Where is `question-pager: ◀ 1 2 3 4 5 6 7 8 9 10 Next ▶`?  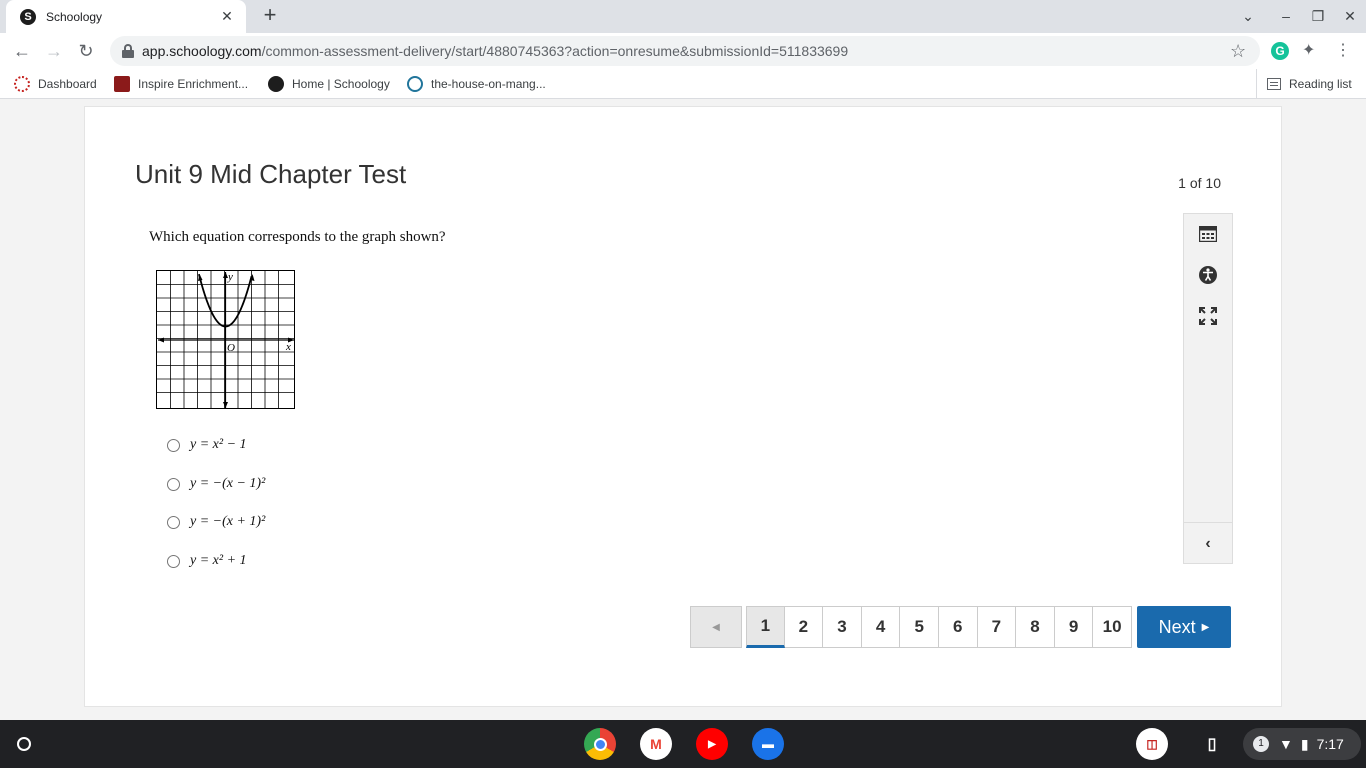
question-pager: ◀ 1 2 3 4 5 6 7 8 9 10 Next ▶ is located at coordinates (960, 627).